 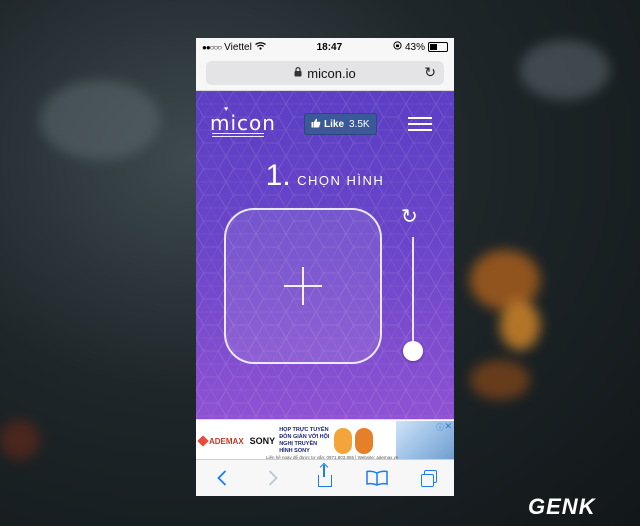 I want to click on ad-brand: ADEMAX, so click(x=220, y=441).